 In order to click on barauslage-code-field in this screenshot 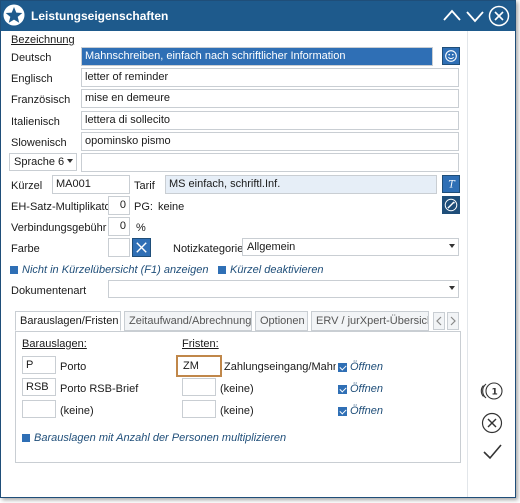, I will do `click(39, 409)`.